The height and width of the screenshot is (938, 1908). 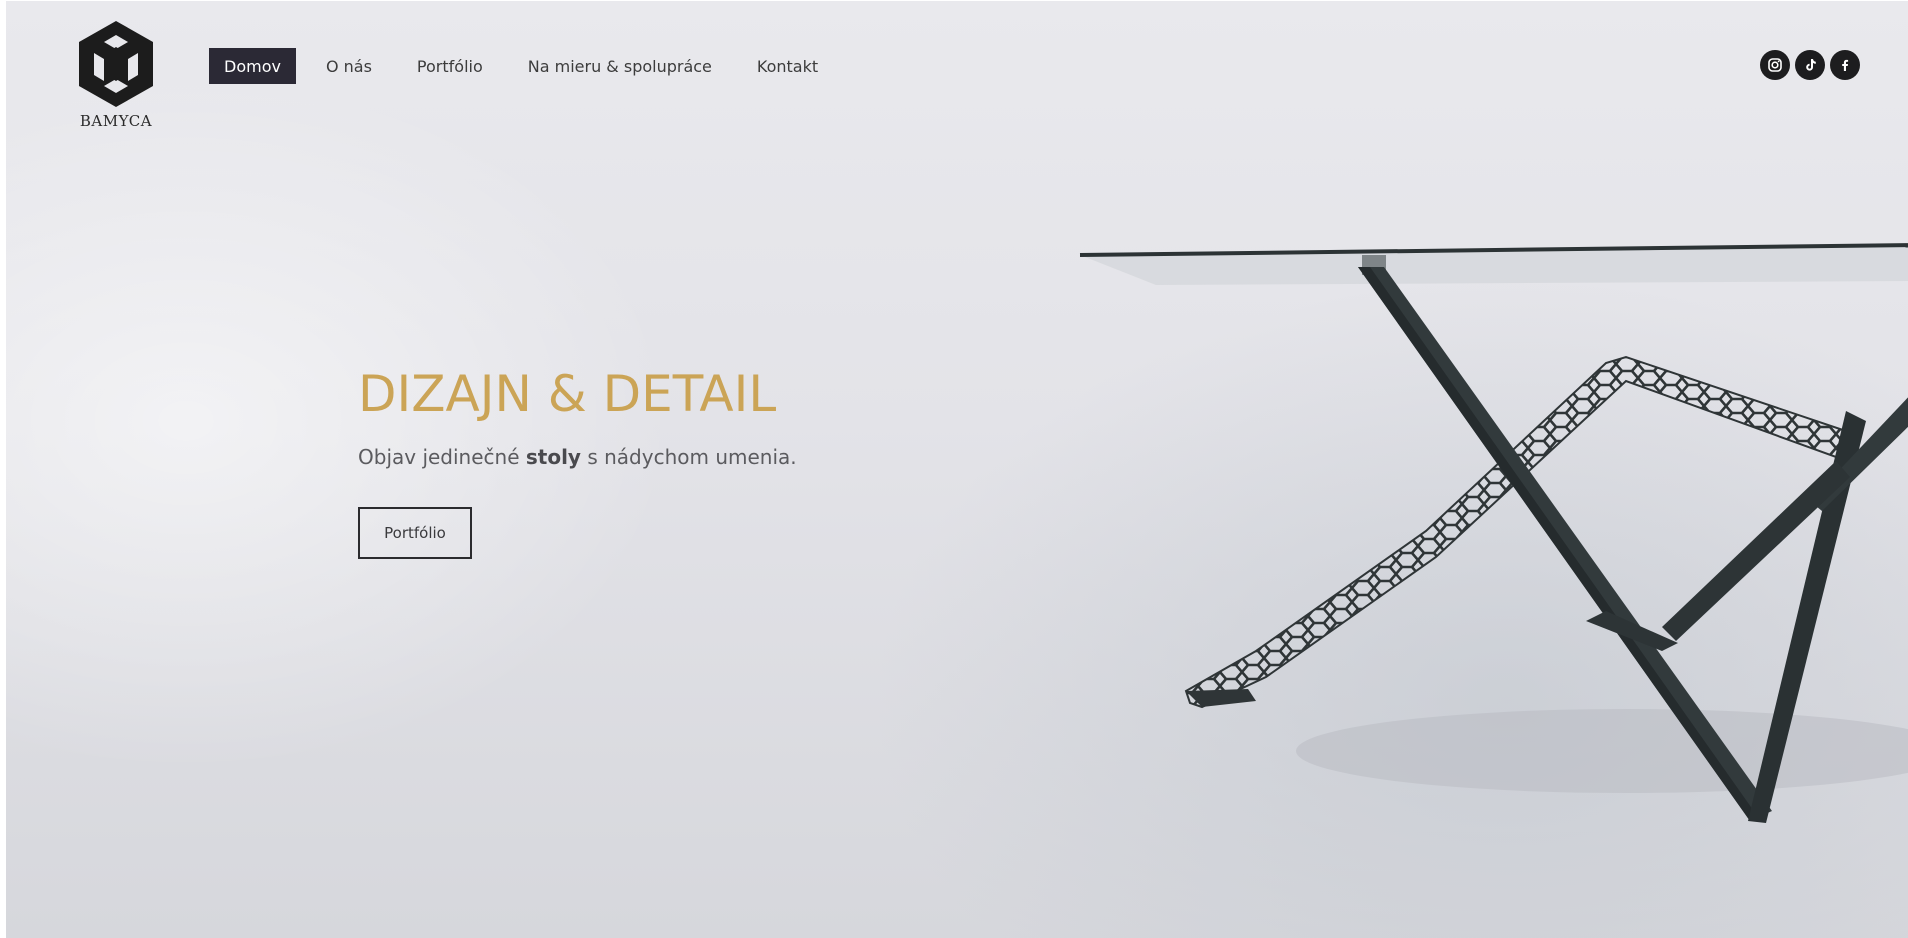 I want to click on nav-item-domov: Domov, so click(x=252, y=66).